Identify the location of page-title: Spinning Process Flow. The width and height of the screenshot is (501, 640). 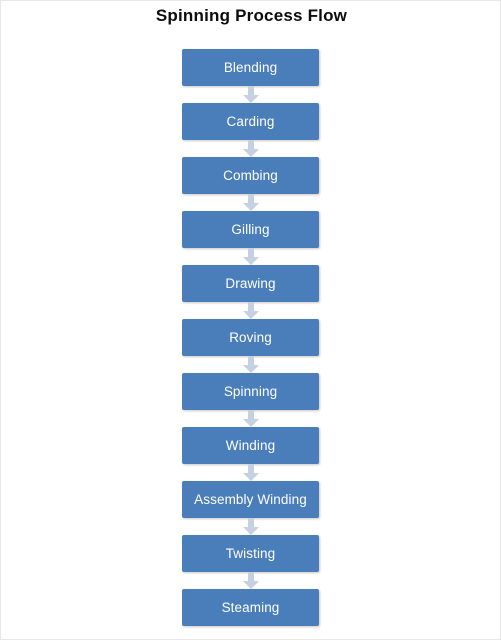
(251, 15).